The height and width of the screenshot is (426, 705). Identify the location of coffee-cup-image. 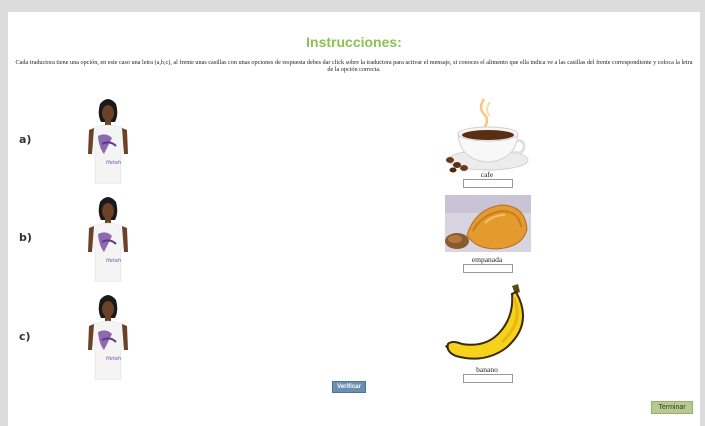
(487, 135).